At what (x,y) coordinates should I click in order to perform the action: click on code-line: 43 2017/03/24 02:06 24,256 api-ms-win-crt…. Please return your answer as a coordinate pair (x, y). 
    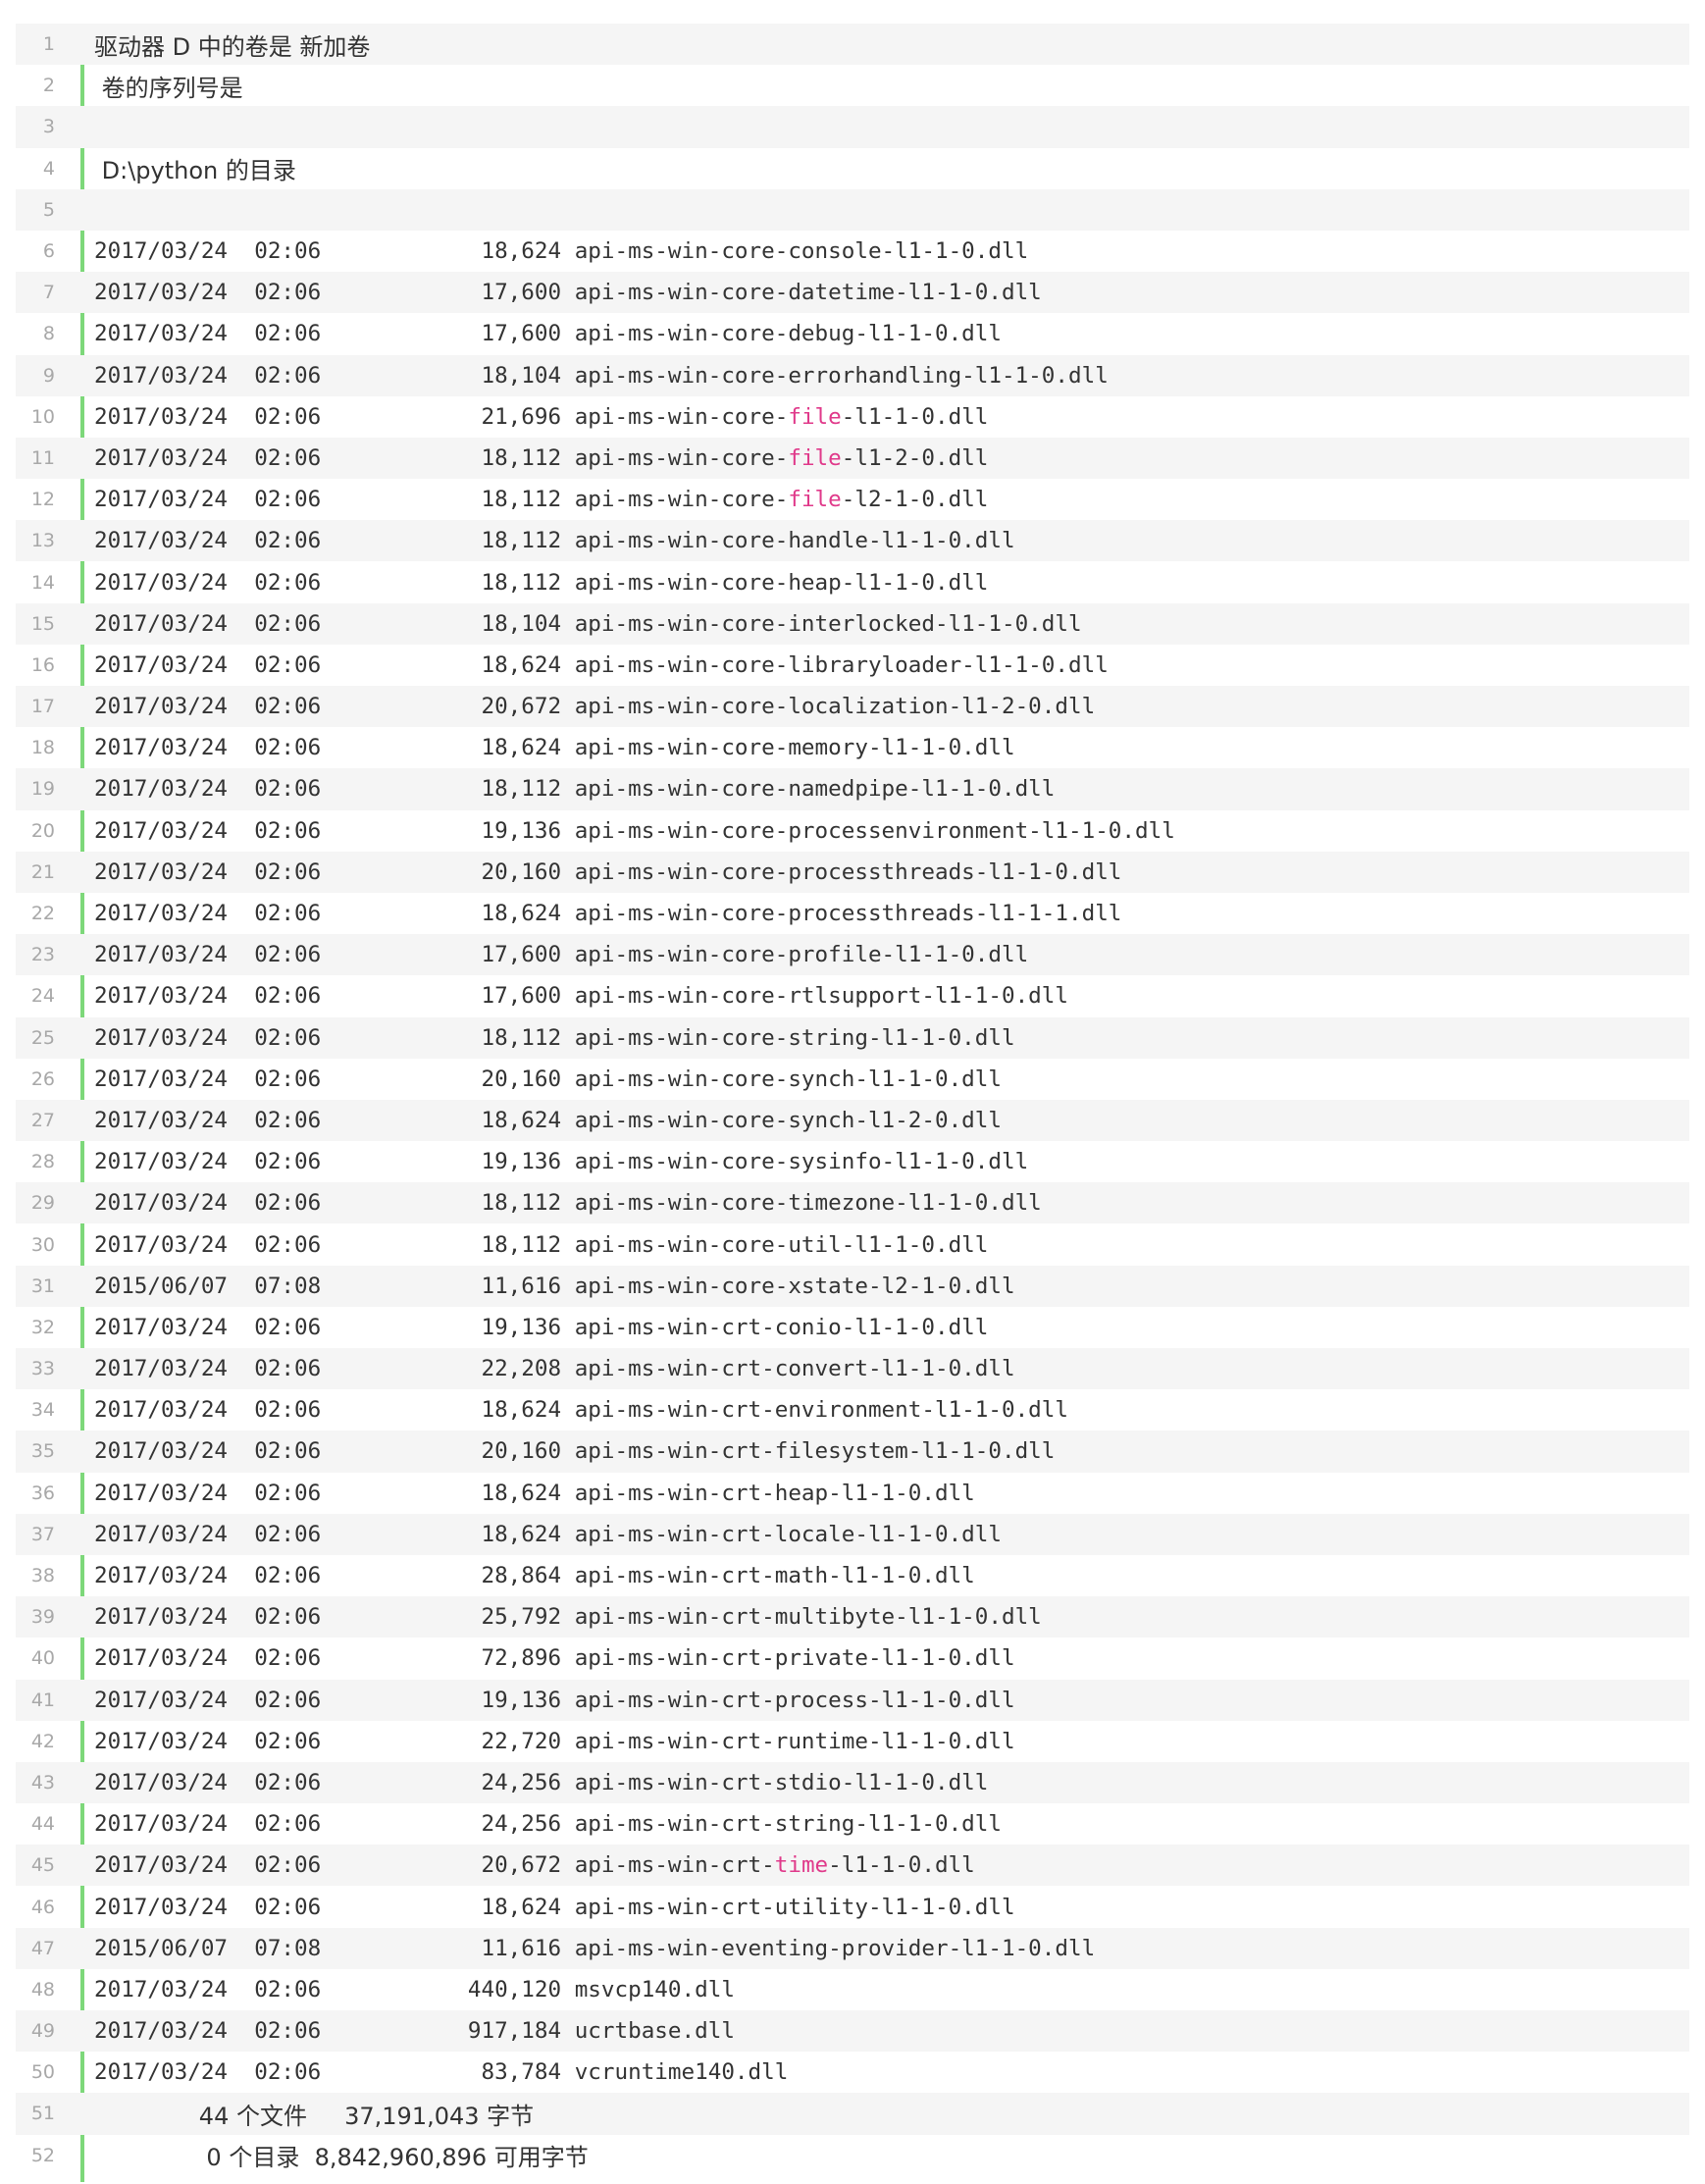
    Looking at the image, I should click on (852, 1782).